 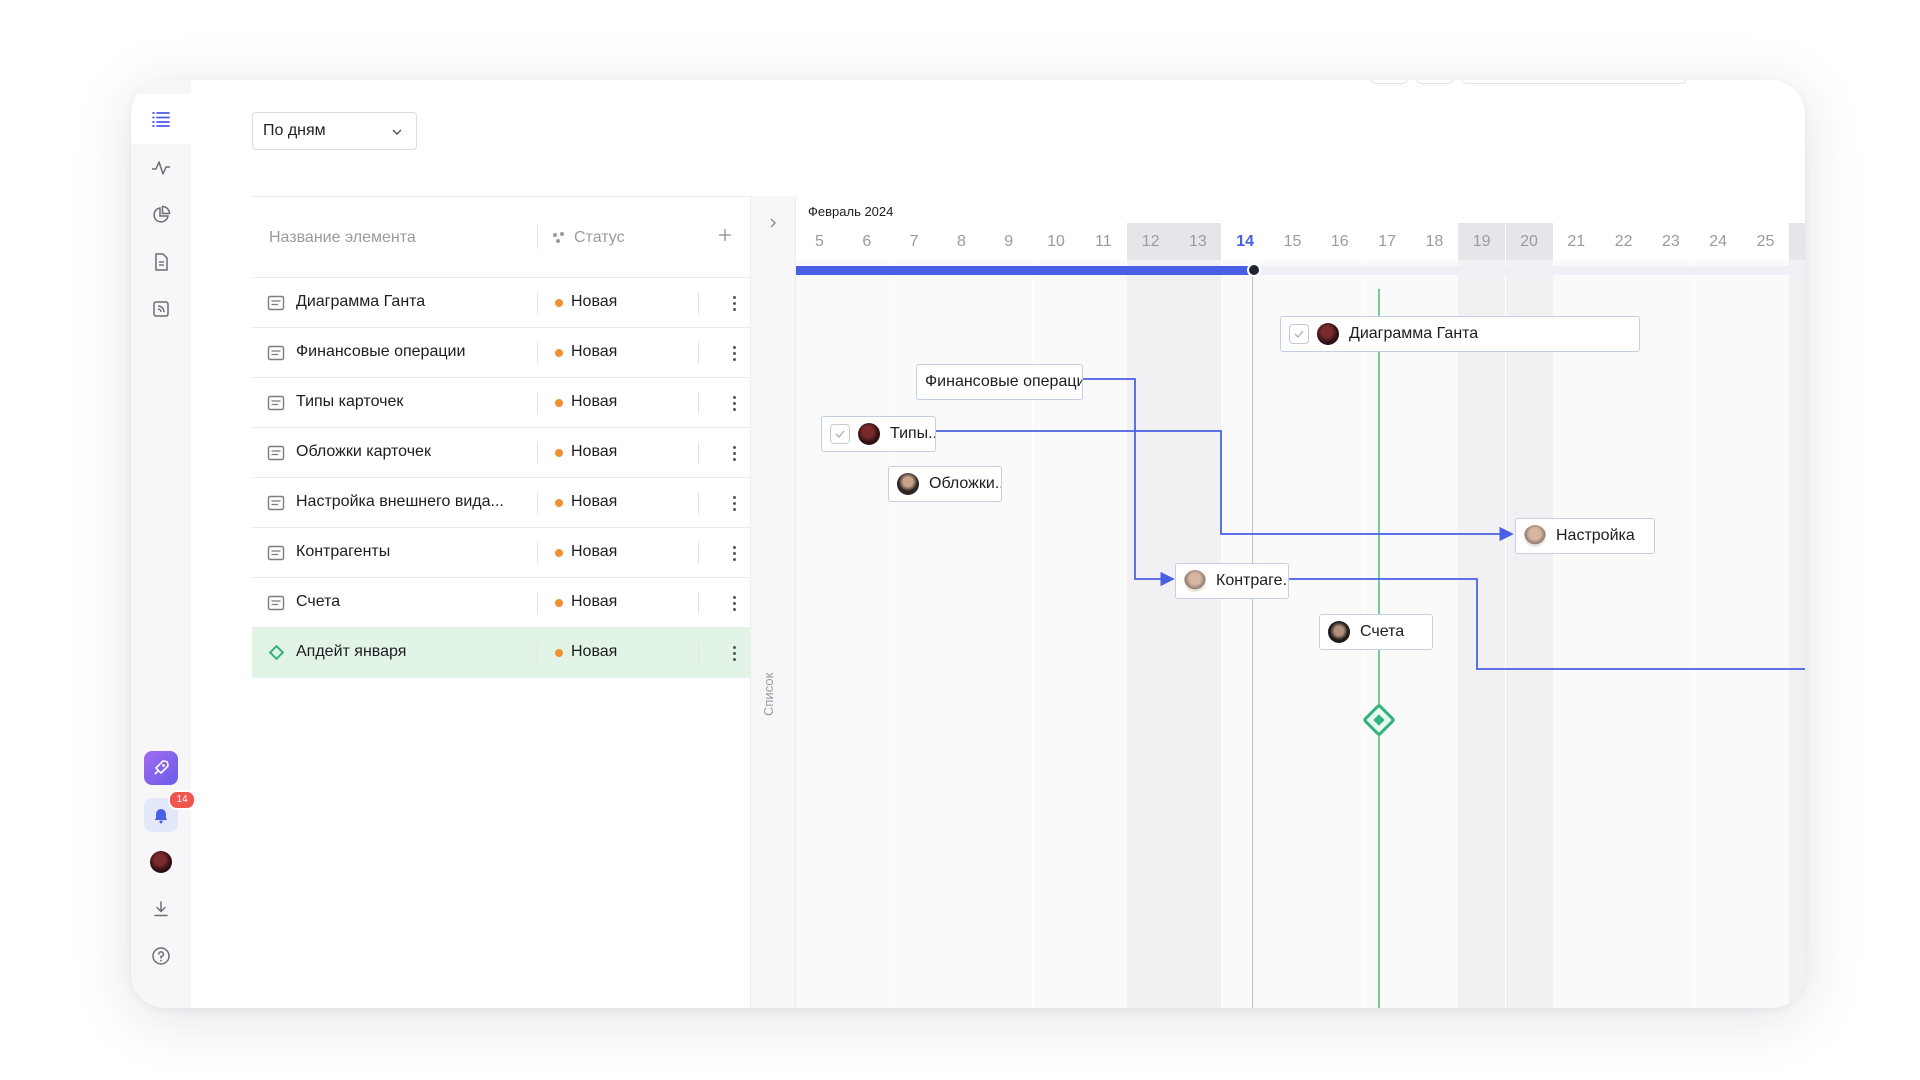 I want to click on list-strip-label: Список, so click(x=768, y=694).